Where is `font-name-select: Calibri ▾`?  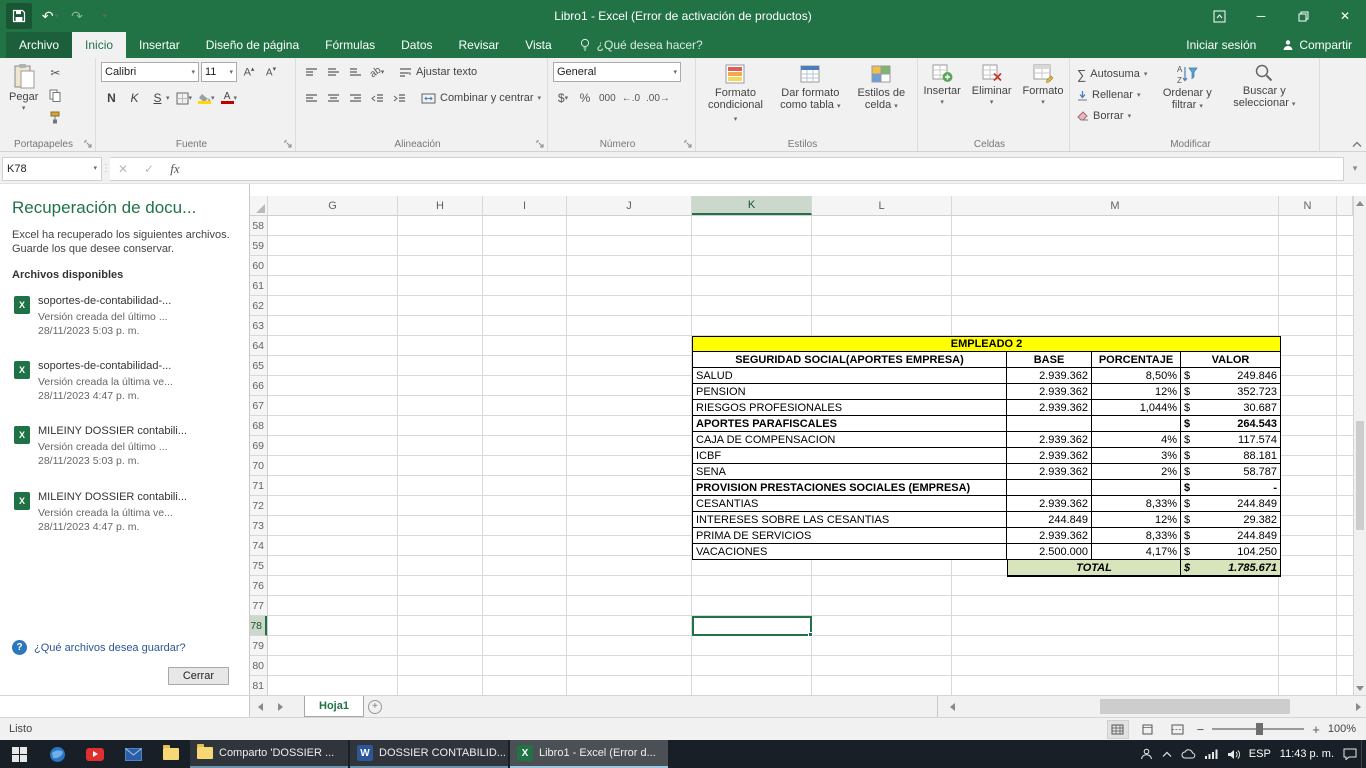
font-name-select: Calibri ▾ is located at coordinates (150, 72).